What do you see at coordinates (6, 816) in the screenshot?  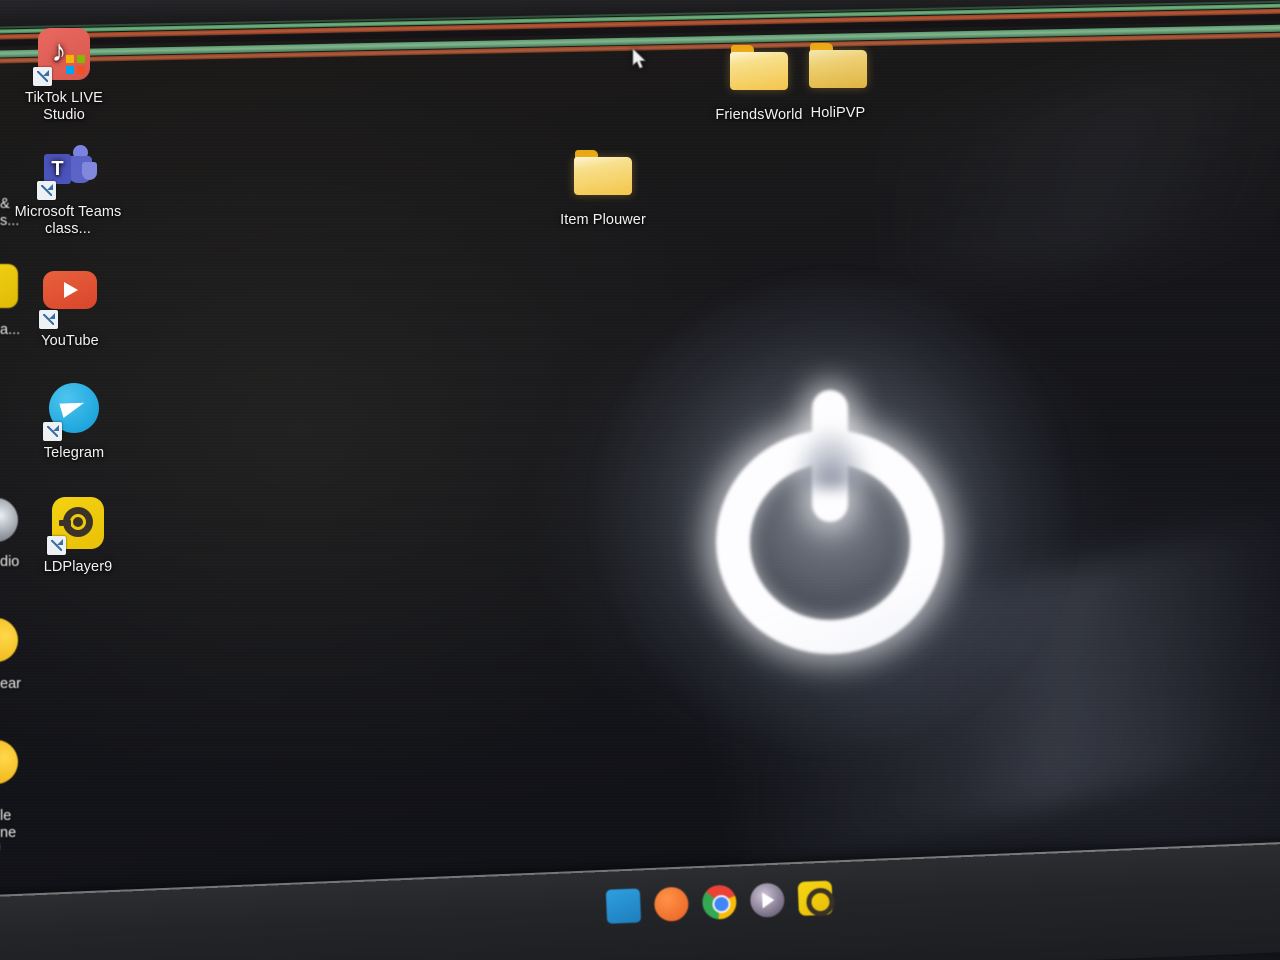 I see `clipped-icon-label: le` at bounding box center [6, 816].